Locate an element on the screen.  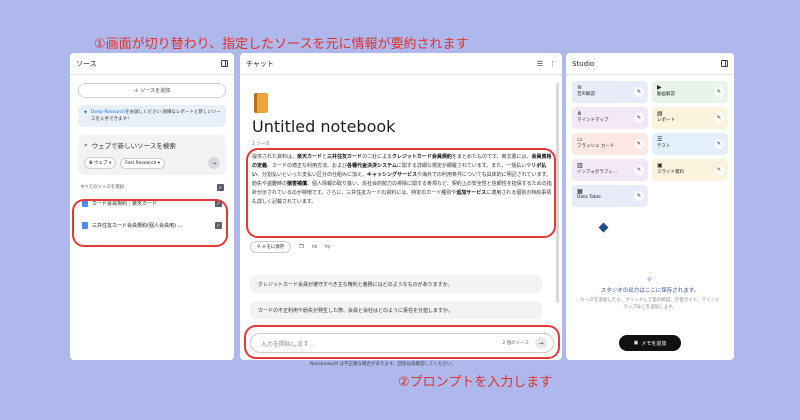
research-chip-label: Fast Research is located at coordinates (141, 163).